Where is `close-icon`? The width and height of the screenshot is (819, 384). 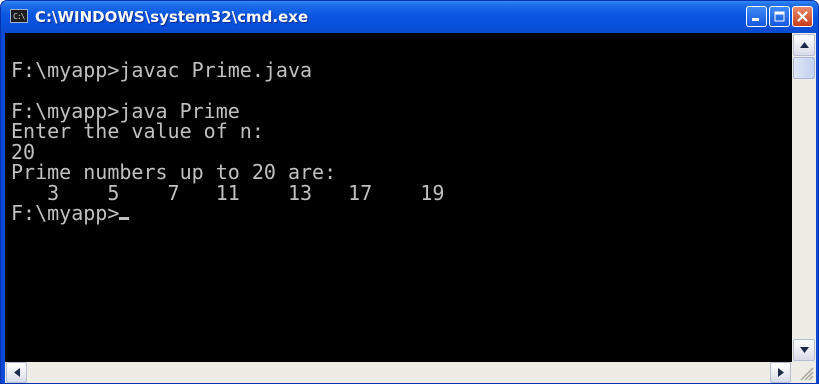 close-icon is located at coordinates (802, 16).